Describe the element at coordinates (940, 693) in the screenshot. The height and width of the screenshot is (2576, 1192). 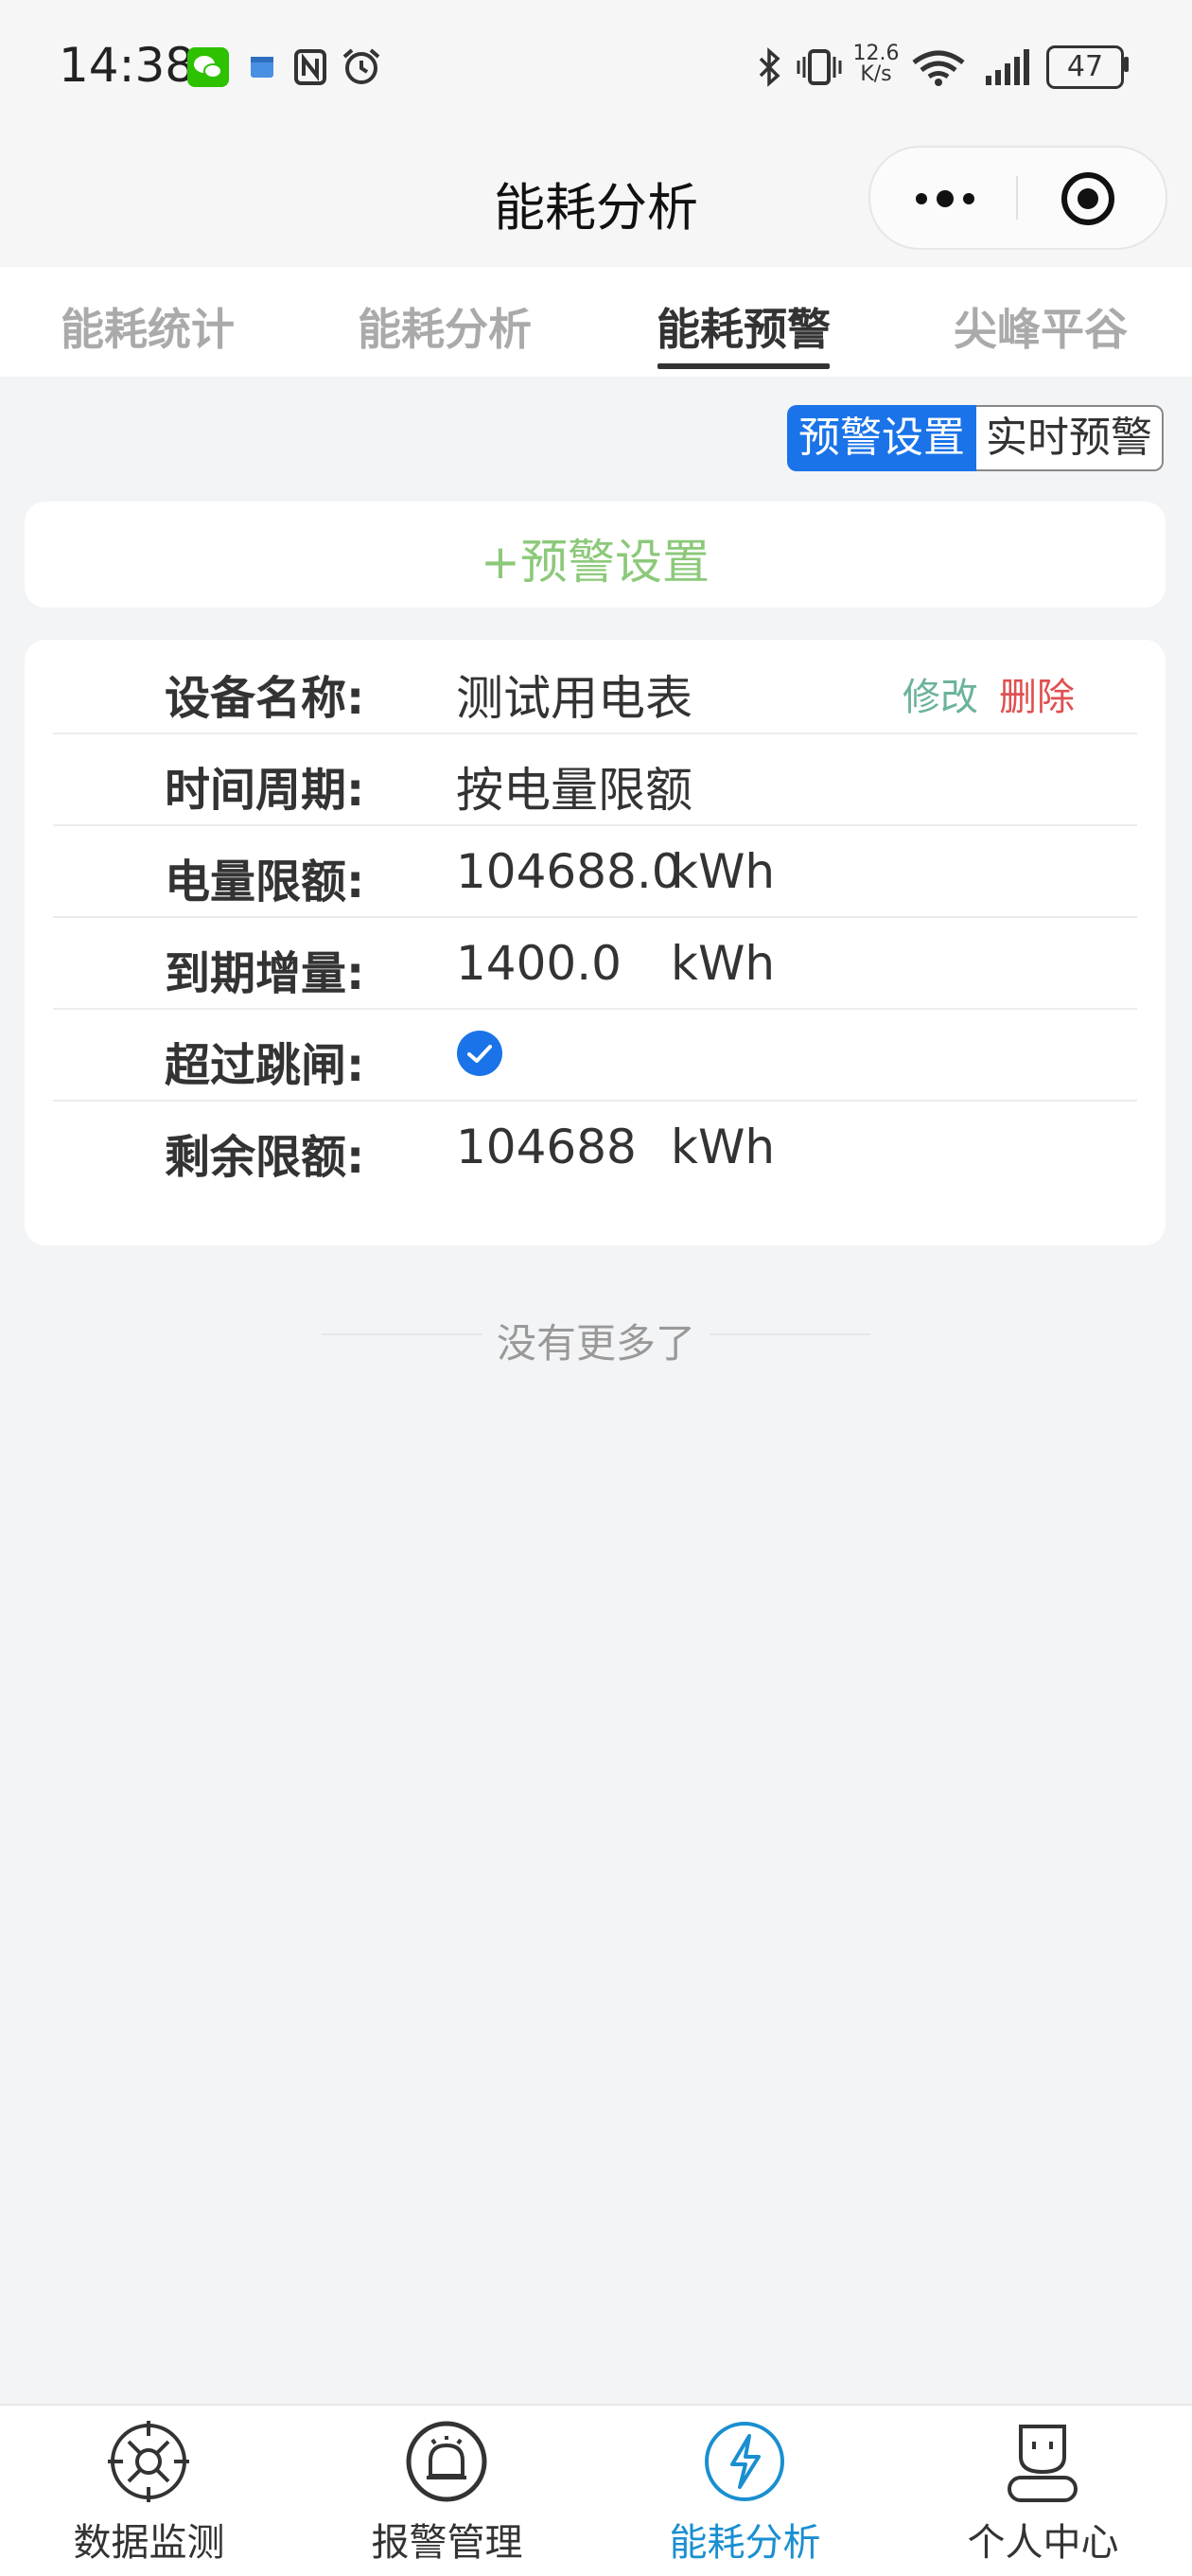
I see `edit-button: 修改` at that location.